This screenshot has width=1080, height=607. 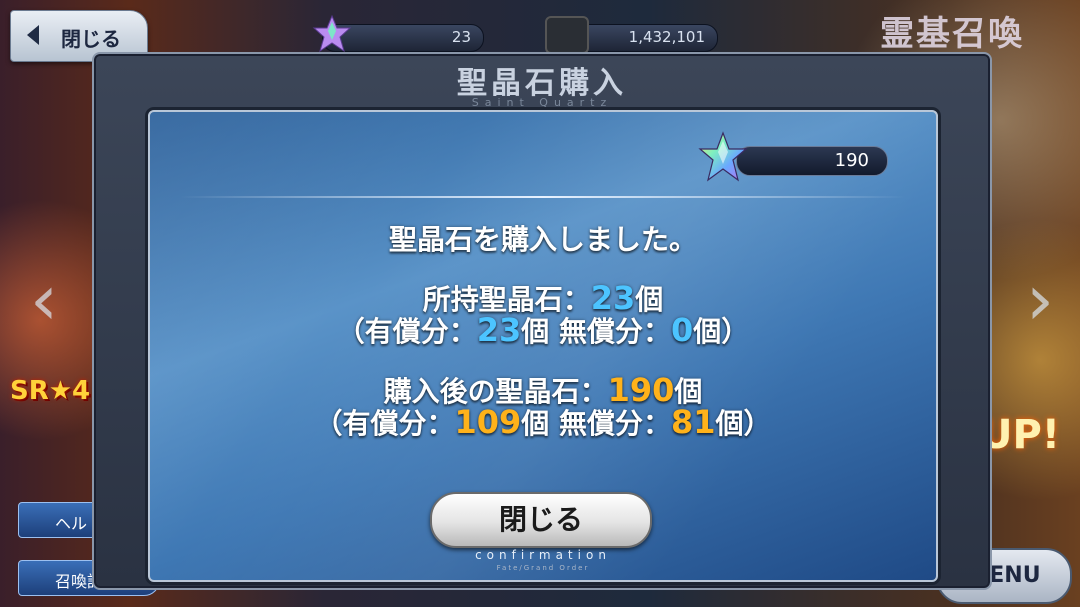 What do you see at coordinates (567, 35) in the screenshot?
I see `qp-icon` at bounding box center [567, 35].